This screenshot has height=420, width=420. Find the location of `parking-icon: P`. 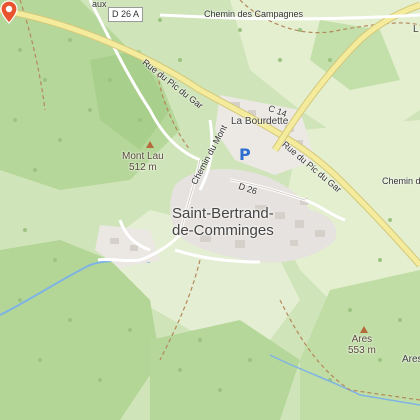

parking-icon: P is located at coordinates (245, 154).